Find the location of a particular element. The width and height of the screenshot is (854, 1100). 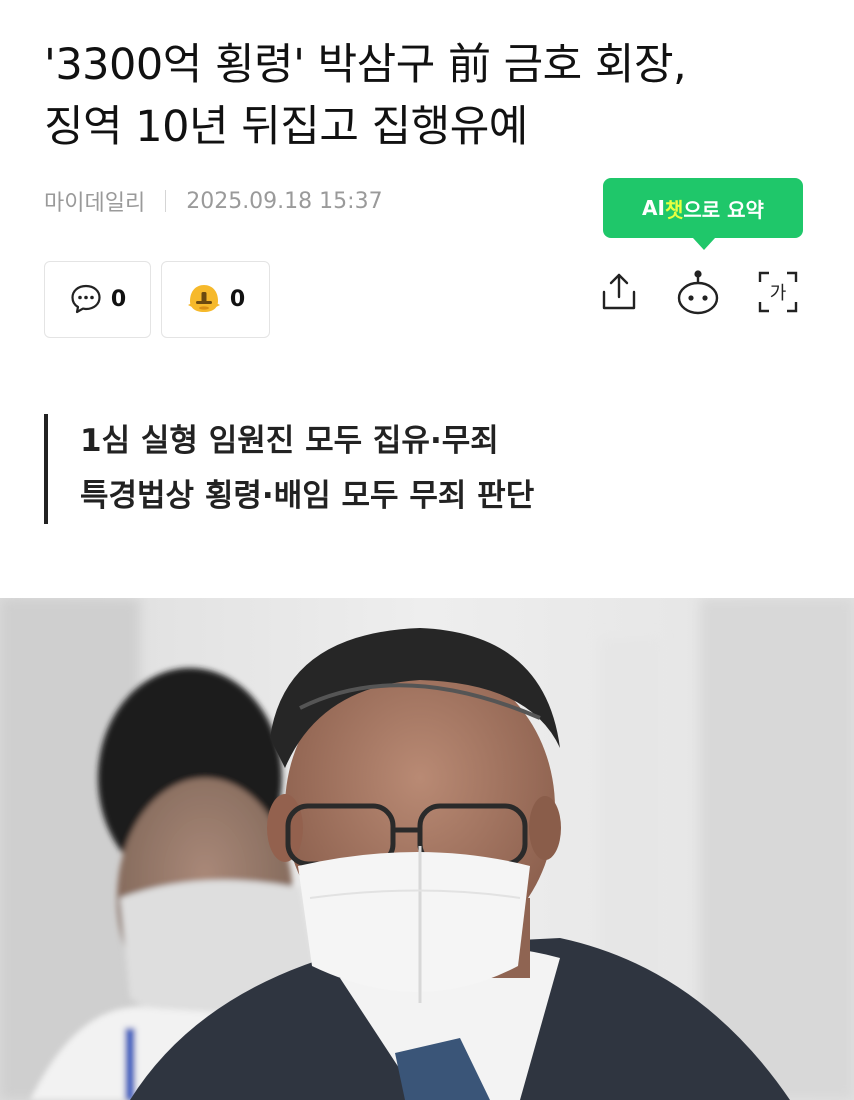

ai-summary-button: AI 챗 으로 요약 is located at coordinates (703, 214).